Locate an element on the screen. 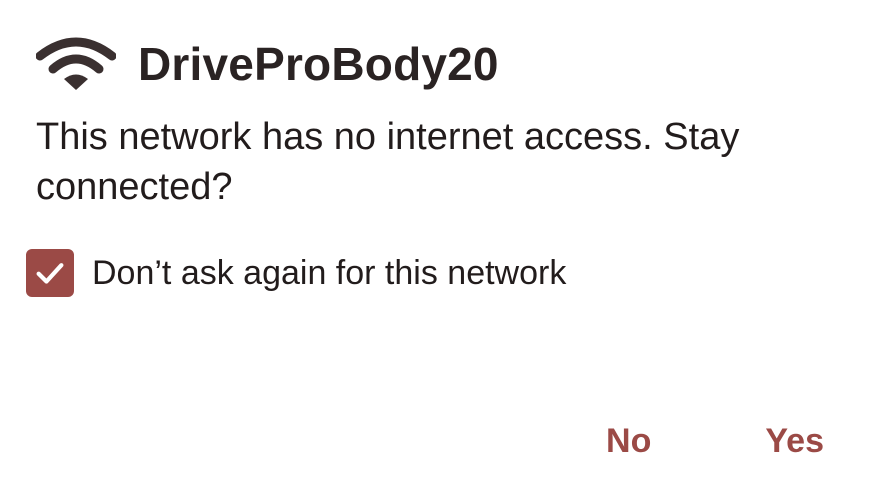 The image size is (888, 494). dont-ask-again-option: Don’t ask again for this network is located at coordinates (296, 273).